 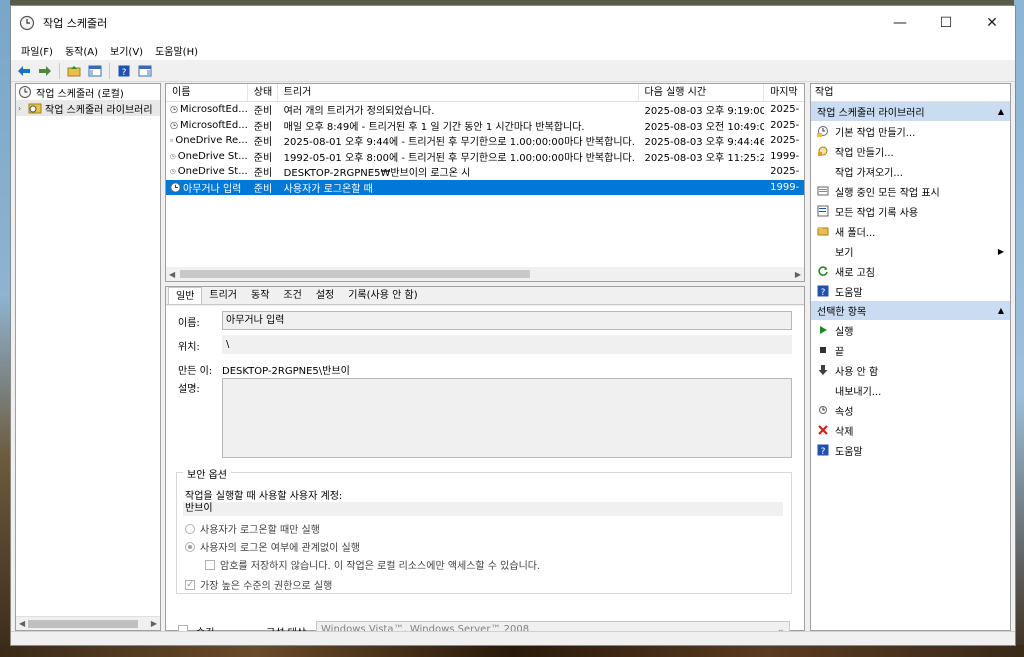 What do you see at coordinates (513, 23) in the screenshot?
I see `title-bar: 작업 스케줄러 — ☐ ✕` at bounding box center [513, 23].